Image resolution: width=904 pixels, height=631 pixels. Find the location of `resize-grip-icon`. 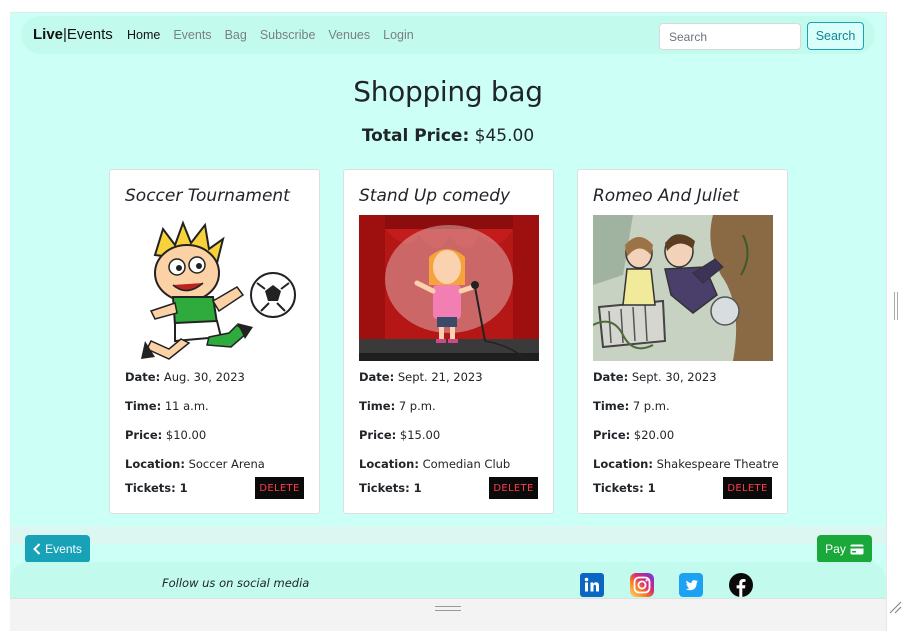

resize-grip-icon is located at coordinates (895, 607).